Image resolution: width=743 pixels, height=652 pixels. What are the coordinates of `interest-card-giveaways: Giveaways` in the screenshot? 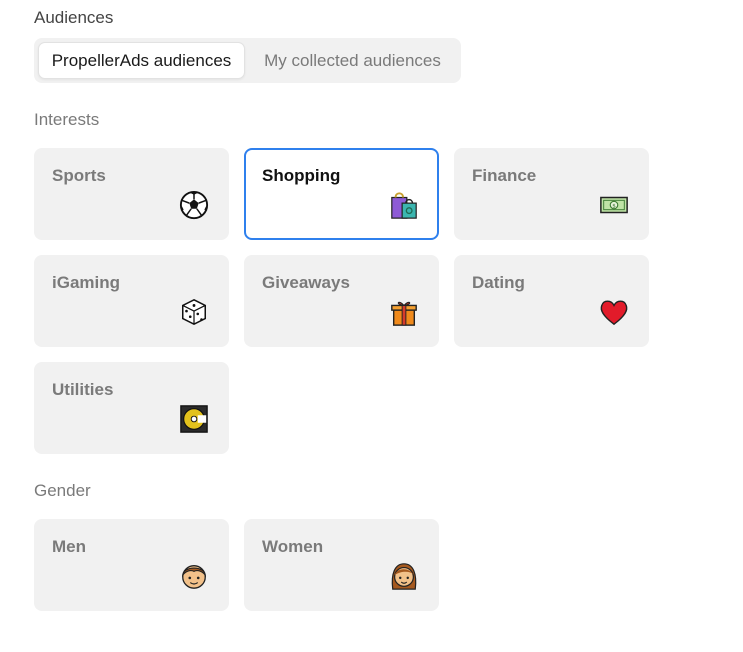 It's located at (341, 301).